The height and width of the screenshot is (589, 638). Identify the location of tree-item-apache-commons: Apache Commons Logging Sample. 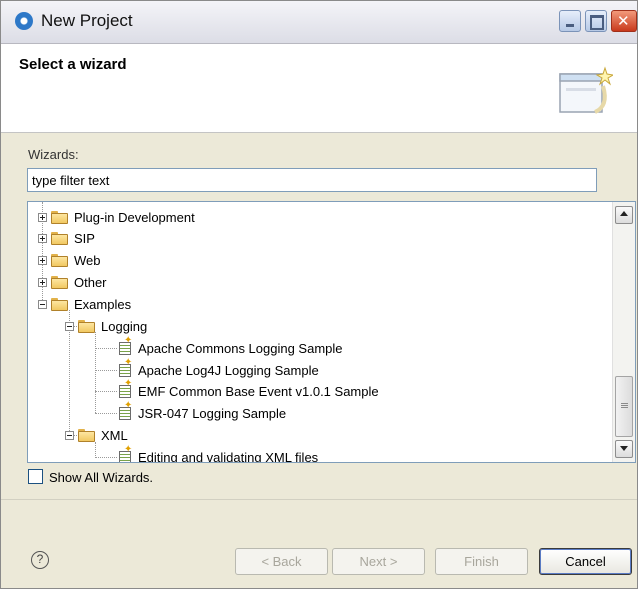
(230, 346).